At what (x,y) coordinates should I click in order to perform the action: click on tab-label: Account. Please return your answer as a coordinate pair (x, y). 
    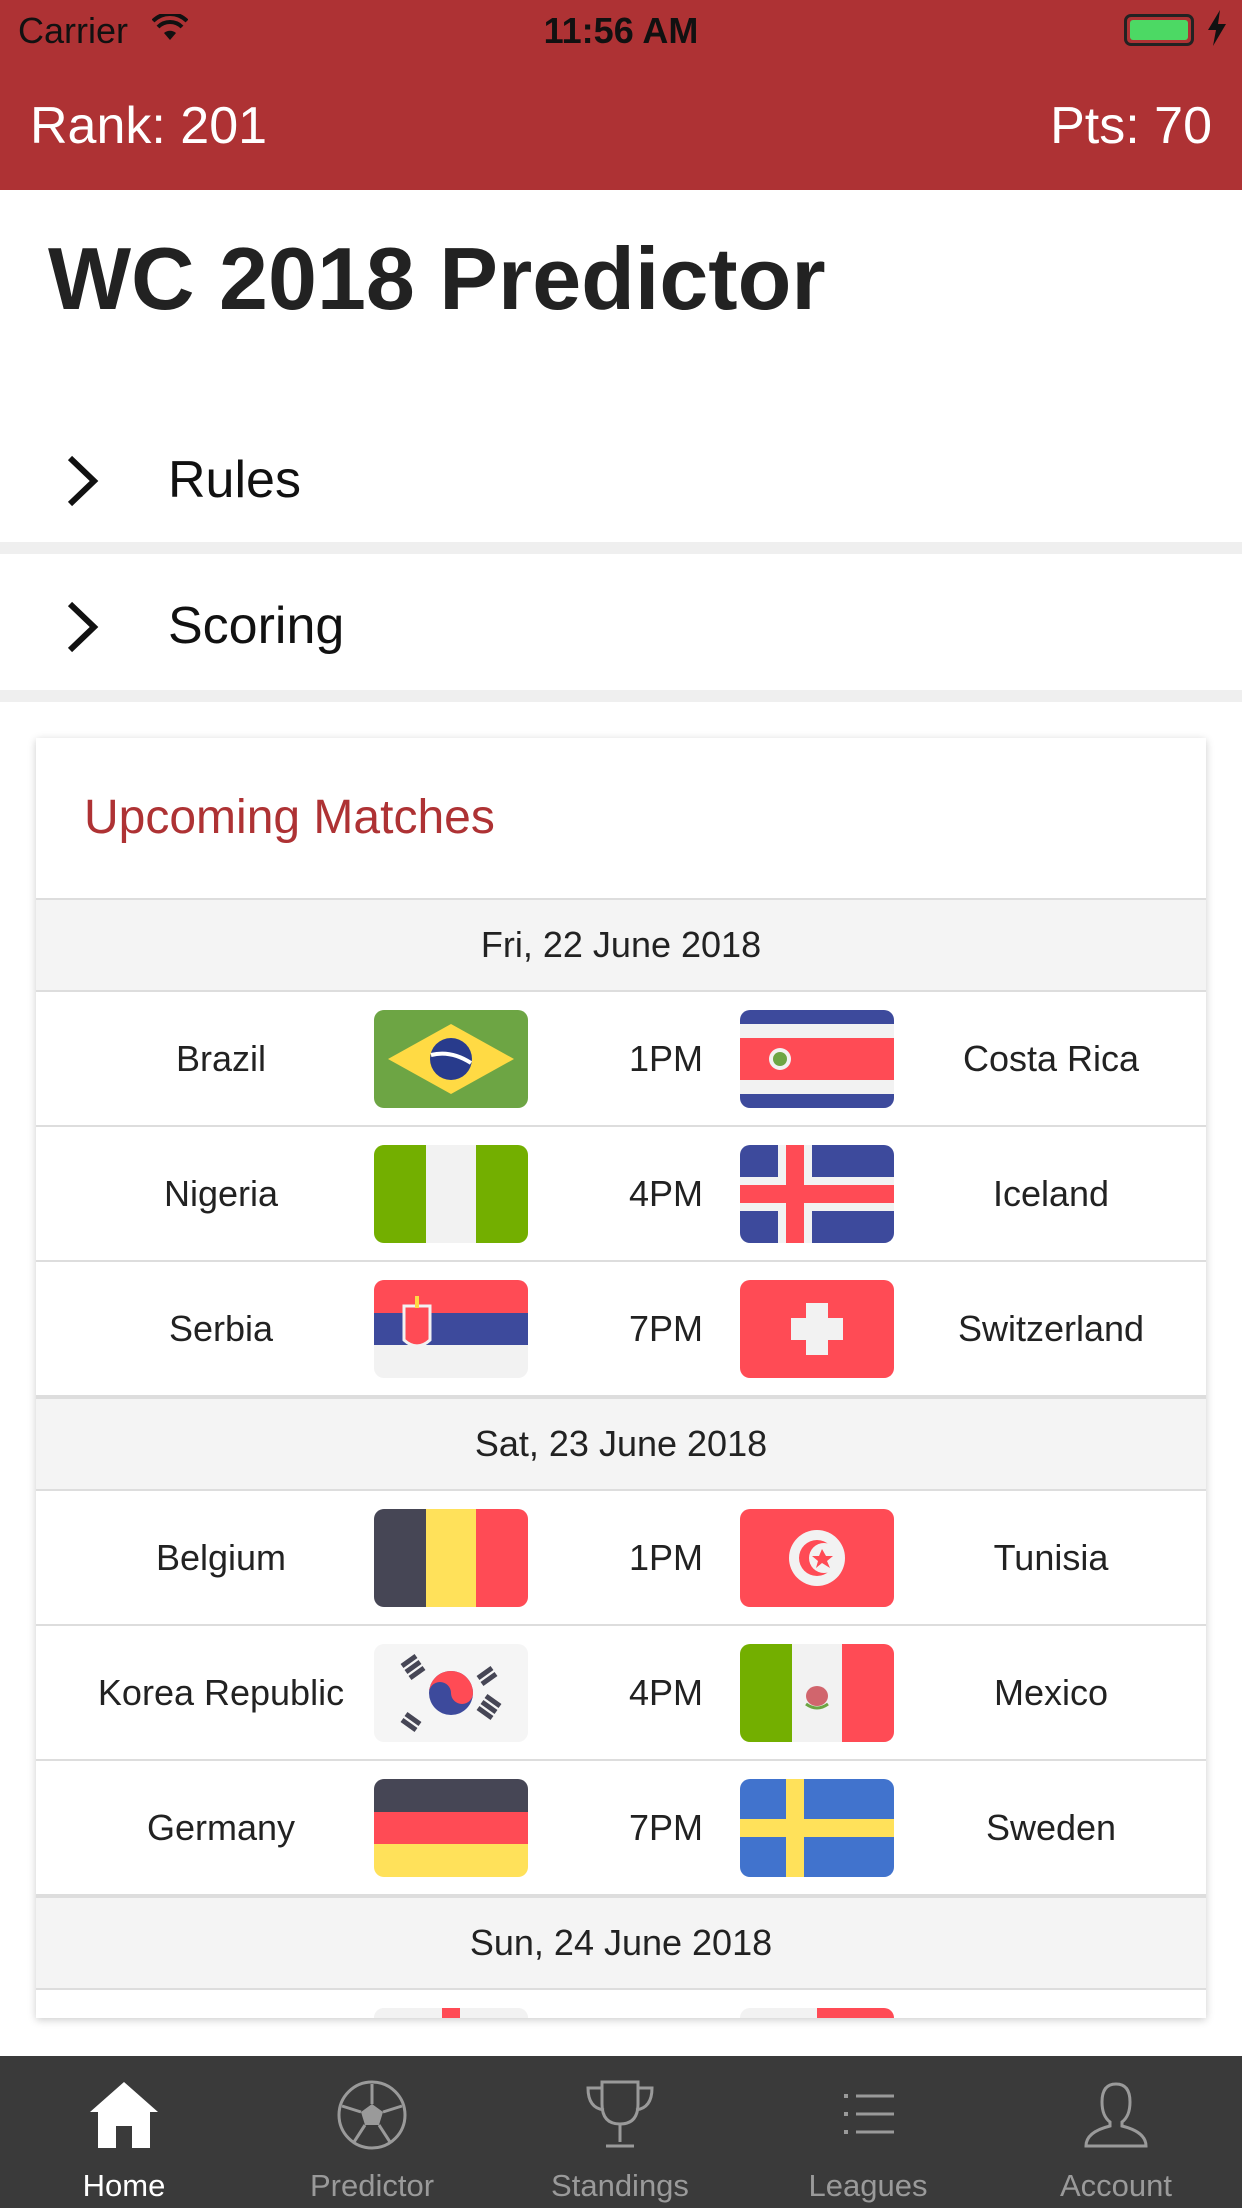
    Looking at the image, I should click on (1115, 2185).